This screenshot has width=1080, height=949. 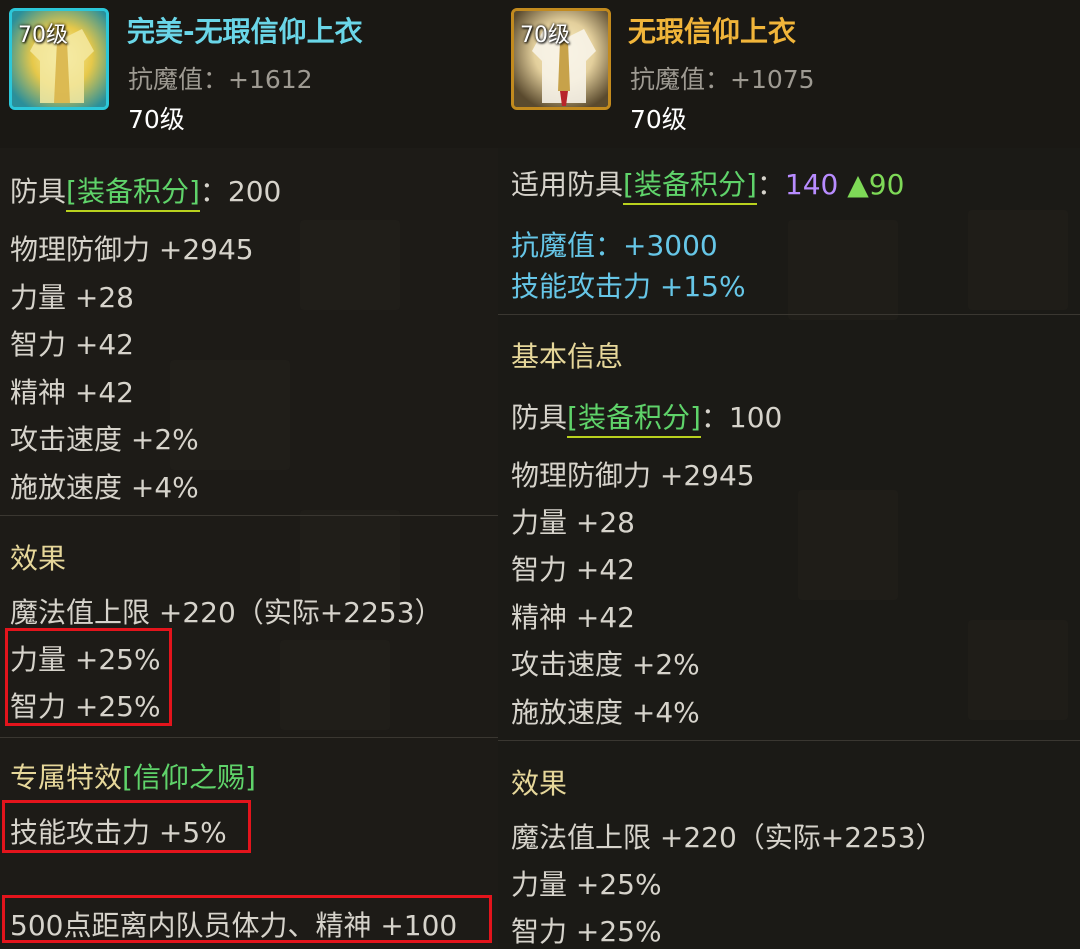 What do you see at coordinates (722, 79) in the screenshot?
I see `right-resist-value: 抗魔值：+1075` at bounding box center [722, 79].